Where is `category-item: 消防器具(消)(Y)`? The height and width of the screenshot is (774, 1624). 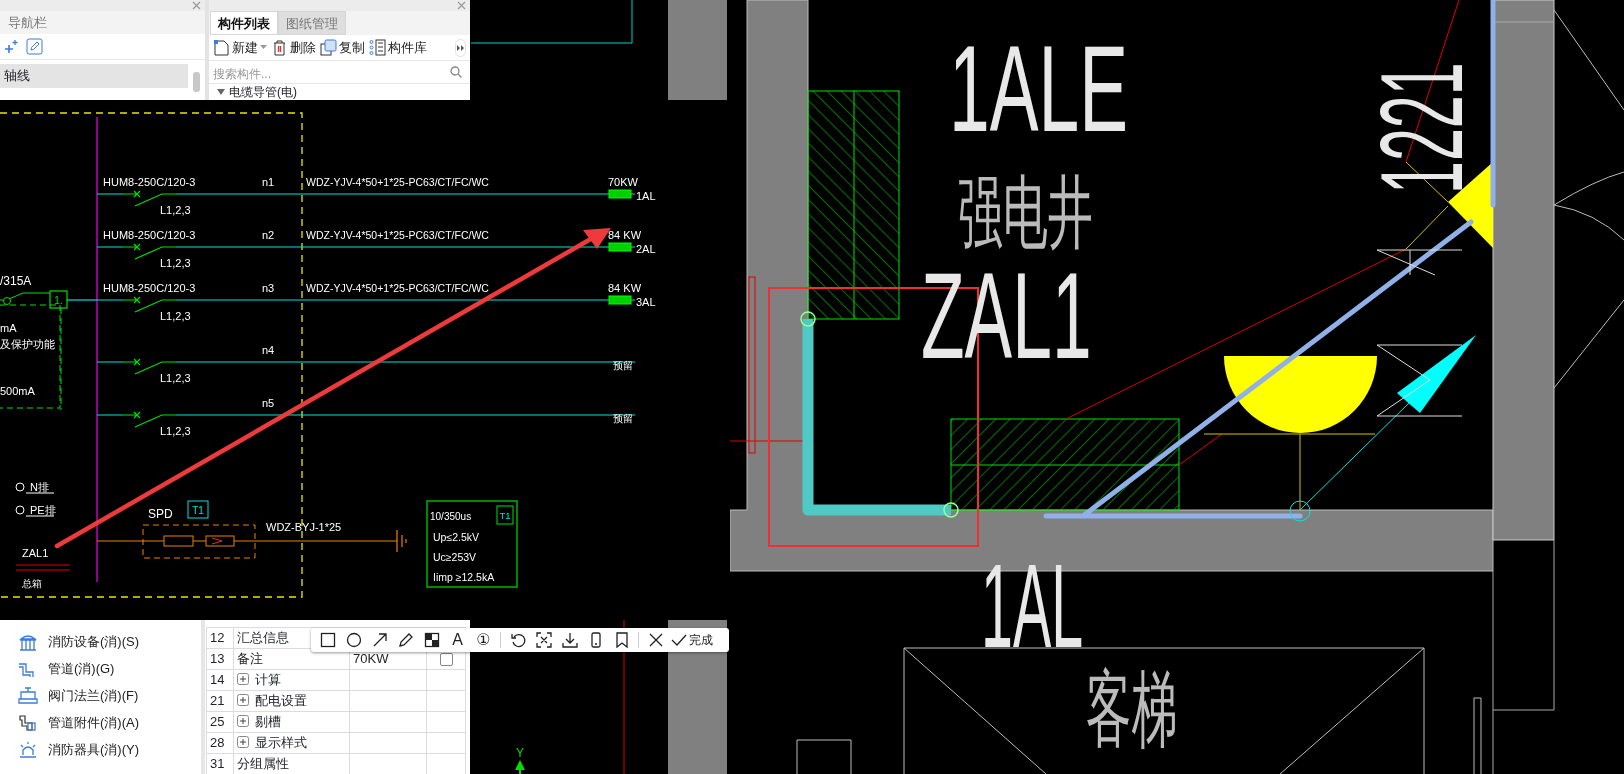 category-item: 消防器具(消)(Y) is located at coordinates (100, 749).